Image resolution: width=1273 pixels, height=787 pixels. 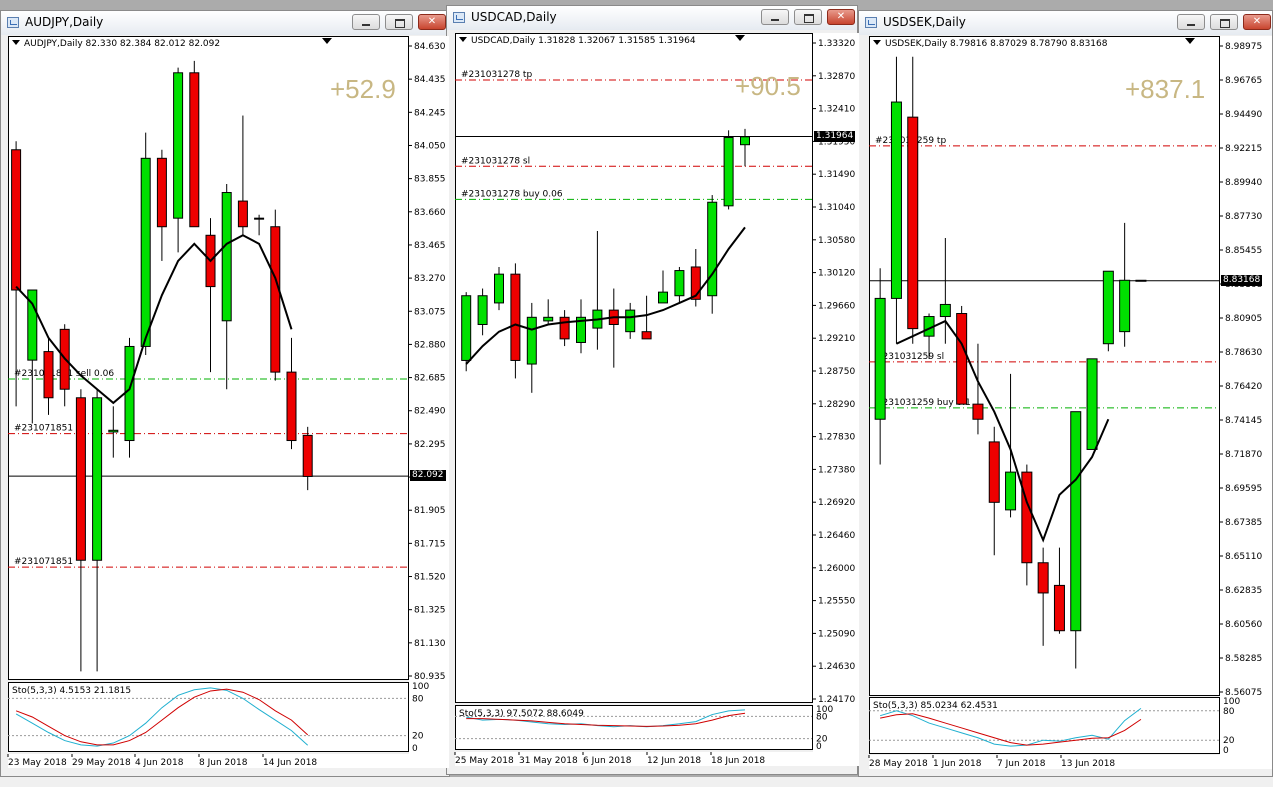 What do you see at coordinates (363, 89) in the screenshot?
I see `profit-label: +52.9` at bounding box center [363, 89].